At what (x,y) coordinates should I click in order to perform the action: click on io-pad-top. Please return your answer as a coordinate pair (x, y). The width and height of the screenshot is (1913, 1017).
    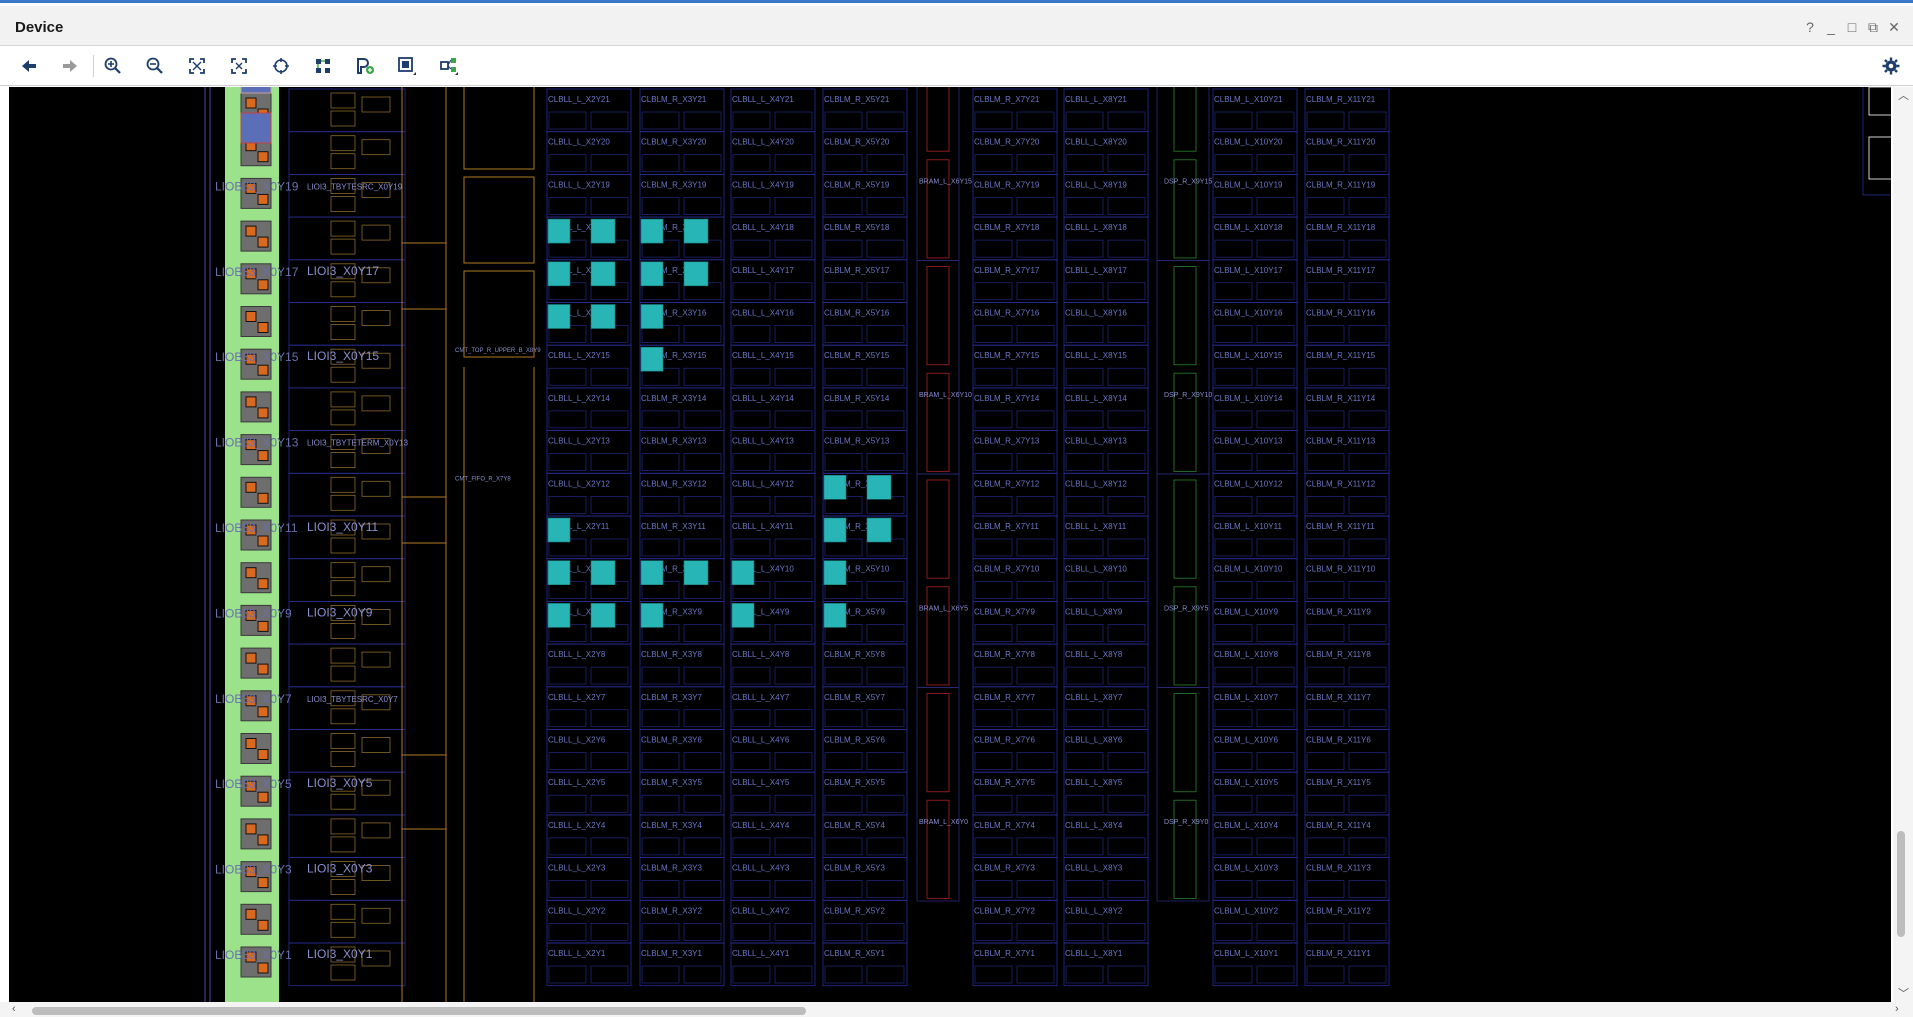
    Looking at the image, I should click on (256, 128).